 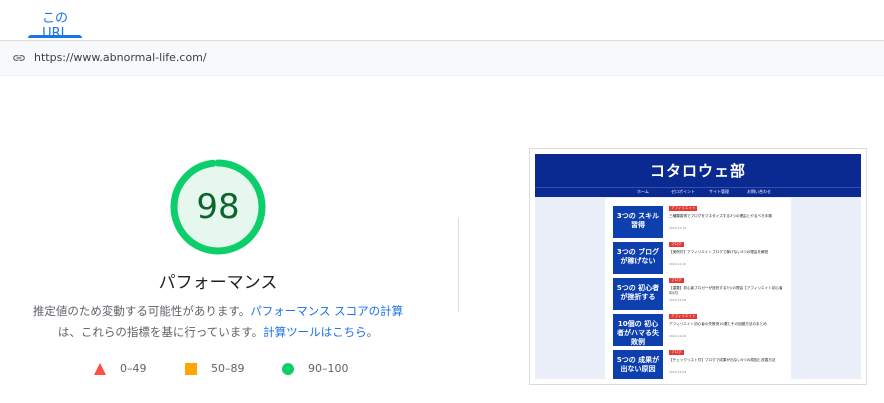 I want to click on description-suffix: 。, so click(x=372, y=332).